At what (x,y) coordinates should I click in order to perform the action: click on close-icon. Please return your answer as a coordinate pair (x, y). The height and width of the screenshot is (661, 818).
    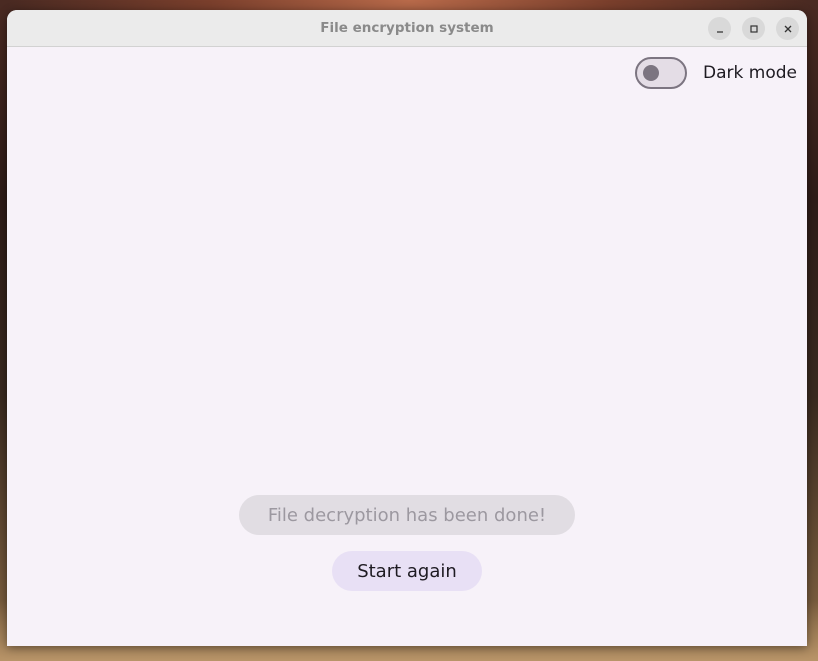
    Looking at the image, I should click on (787, 28).